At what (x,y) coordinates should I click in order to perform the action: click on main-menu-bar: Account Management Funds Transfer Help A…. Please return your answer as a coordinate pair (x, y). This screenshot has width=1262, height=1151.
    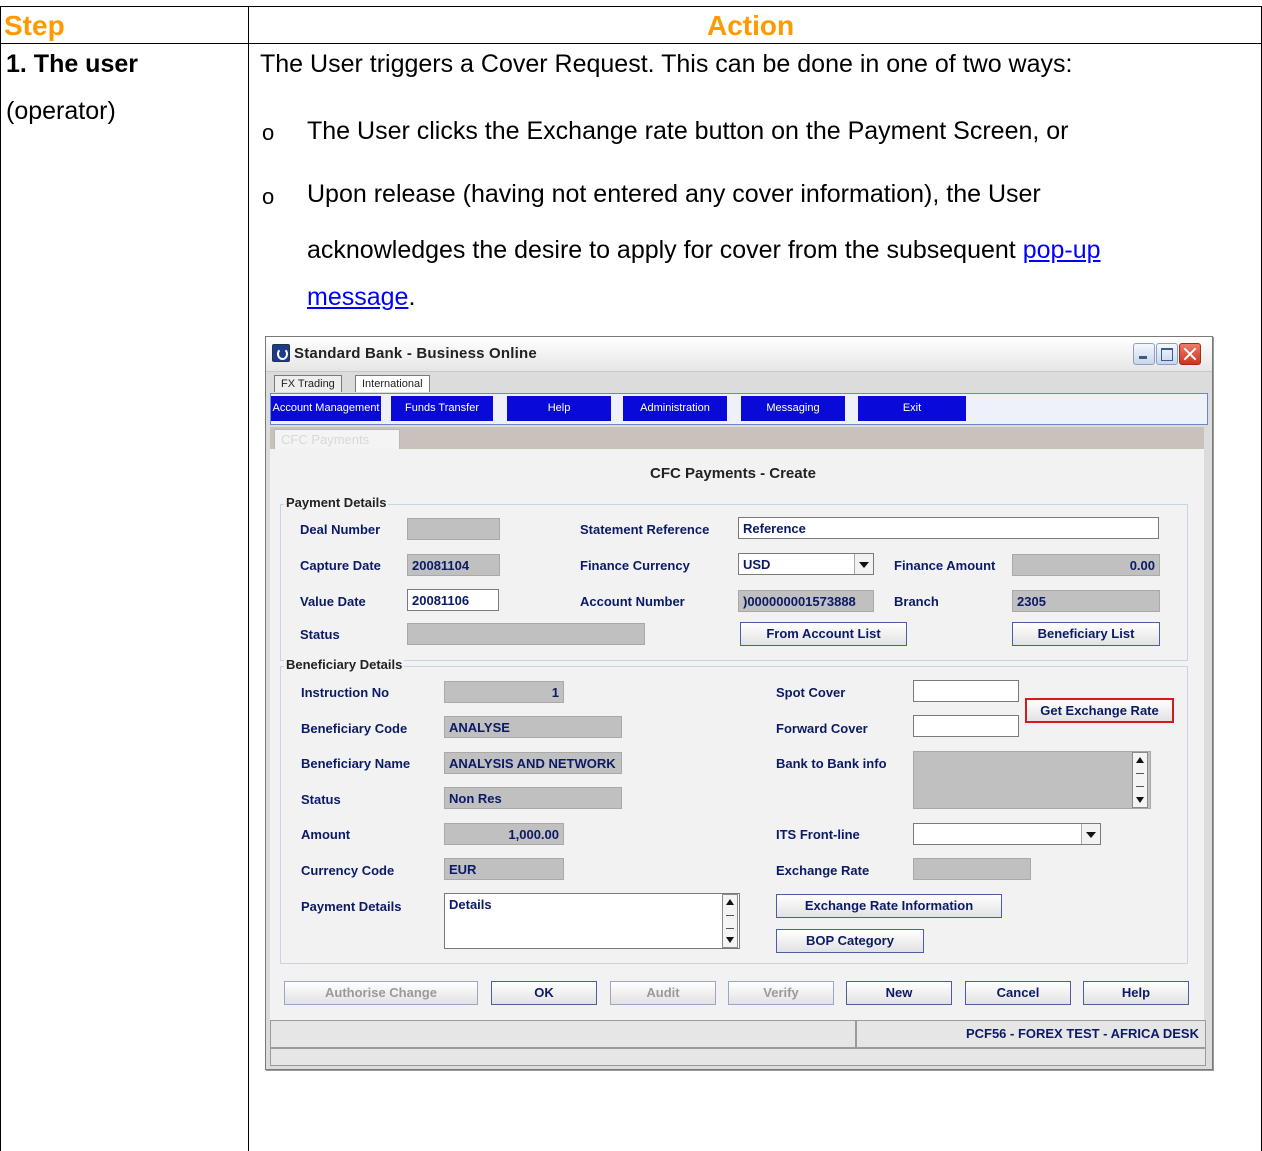
    Looking at the image, I should click on (739, 409).